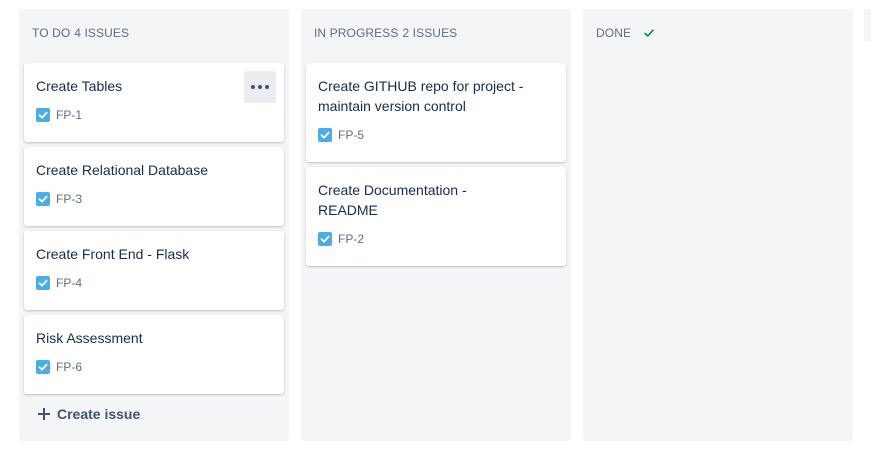  Describe the element at coordinates (351, 239) in the screenshot. I see `issue-key: FP-2` at that location.